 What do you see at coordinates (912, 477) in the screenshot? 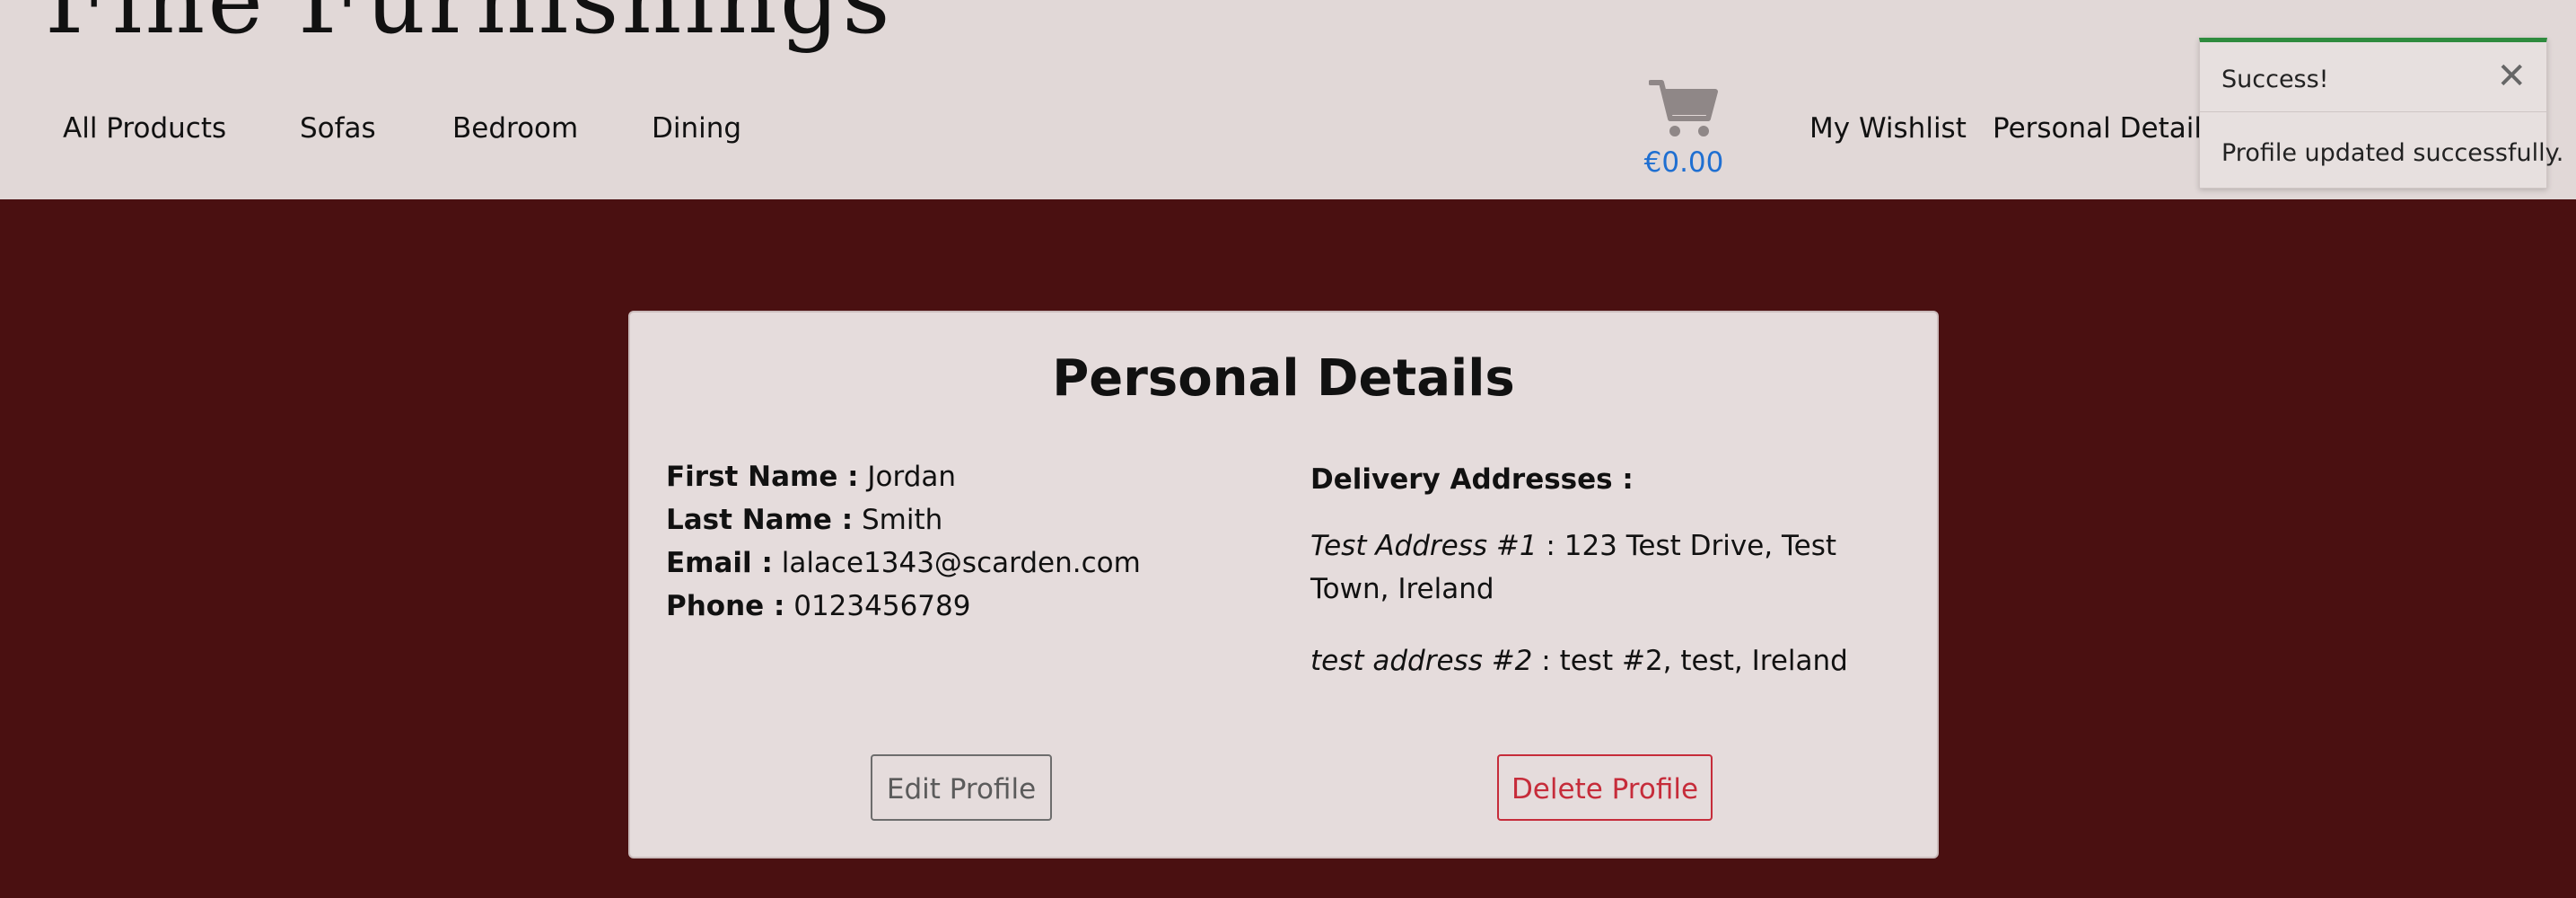
I see `first-name-value: Jordan` at bounding box center [912, 477].